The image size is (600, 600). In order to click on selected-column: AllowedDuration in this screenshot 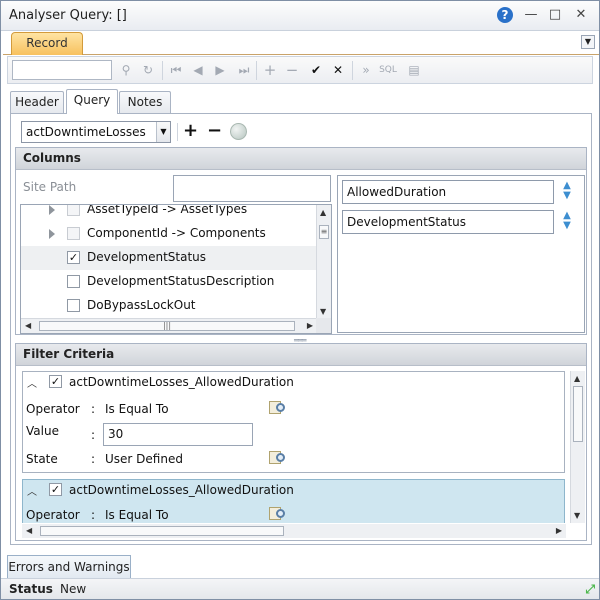, I will do `click(448, 192)`.